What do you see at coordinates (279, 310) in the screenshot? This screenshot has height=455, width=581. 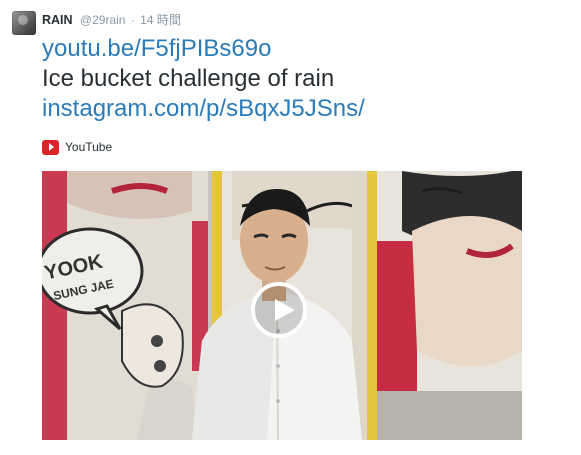 I see `play-icon` at bounding box center [279, 310].